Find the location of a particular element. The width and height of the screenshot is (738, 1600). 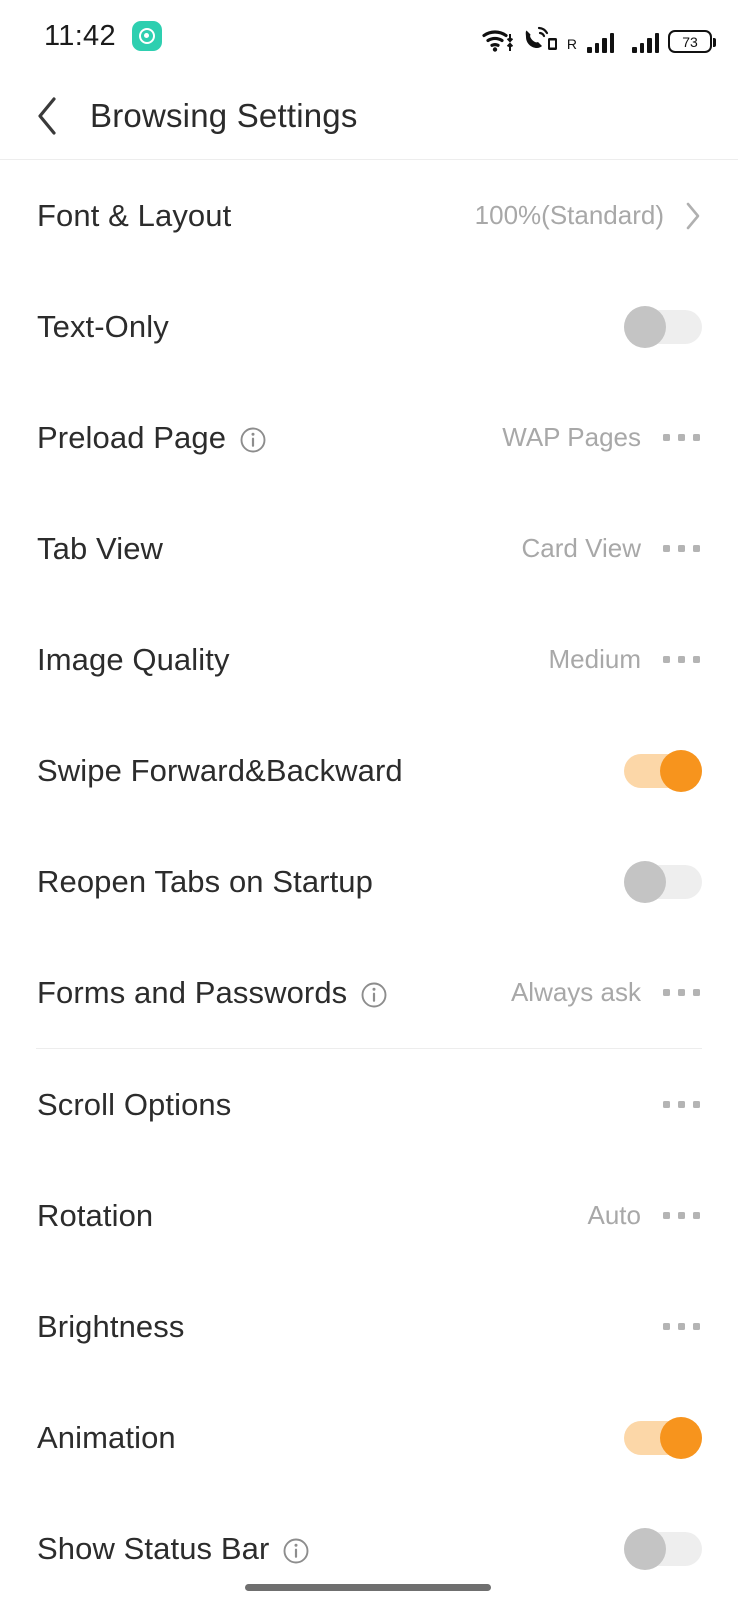

setting-row-rotation: Rotation Auto is located at coordinates (369, 1215).